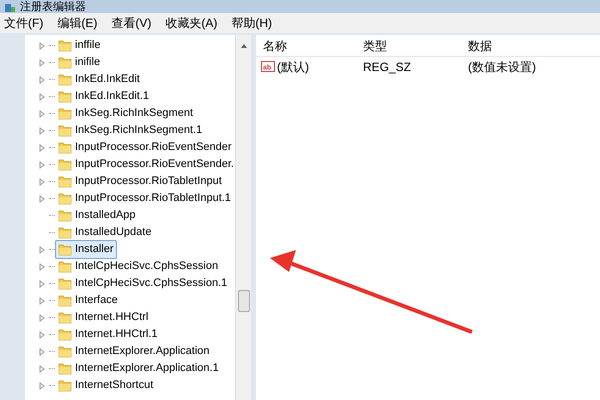 The height and width of the screenshot is (400, 600). I want to click on tree-item: Installer, so click(86, 249).